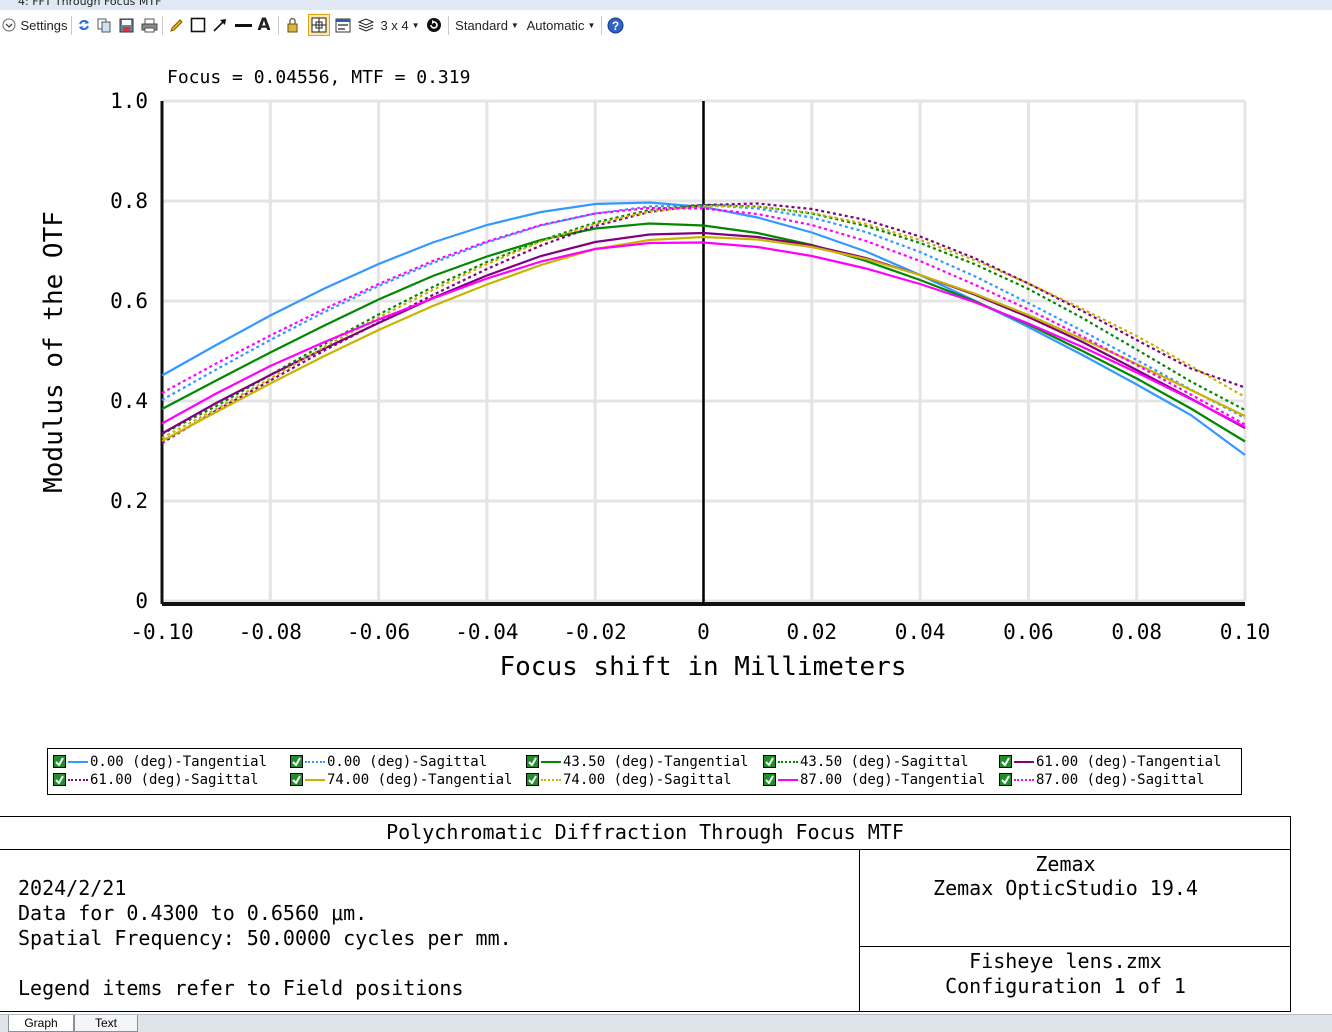 Image resolution: width=1332 pixels, height=1032 pixels. What do you see at coordinates (141, 601) in the screenshot?
I see `y-tick-label: 0` at bounding box center [141, 601].